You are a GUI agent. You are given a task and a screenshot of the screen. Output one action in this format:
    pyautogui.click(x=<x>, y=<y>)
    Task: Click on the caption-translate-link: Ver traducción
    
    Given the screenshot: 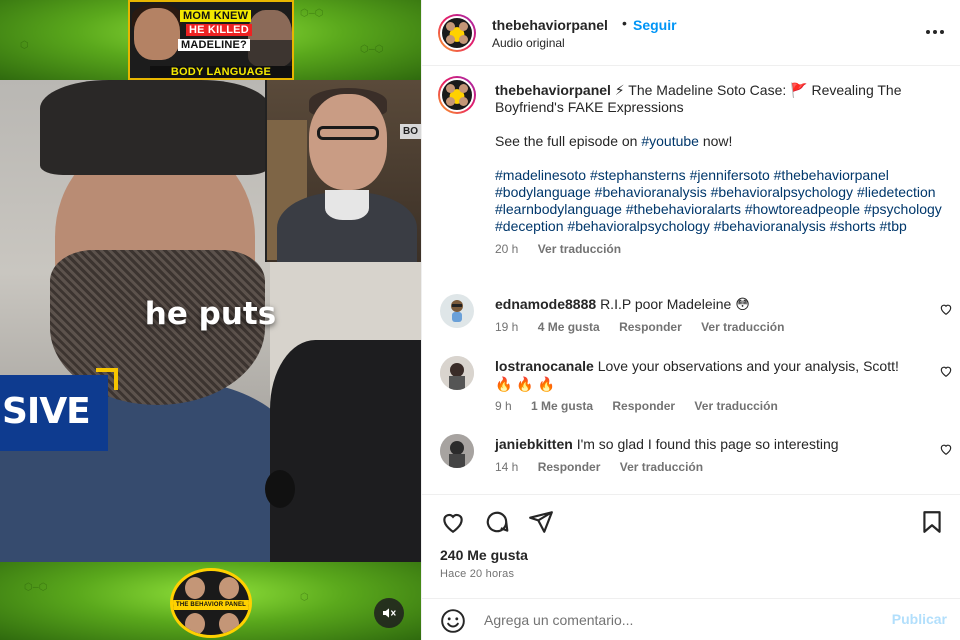 What is the action you would take?
    pyautogui.click(x=579, y=249)
    